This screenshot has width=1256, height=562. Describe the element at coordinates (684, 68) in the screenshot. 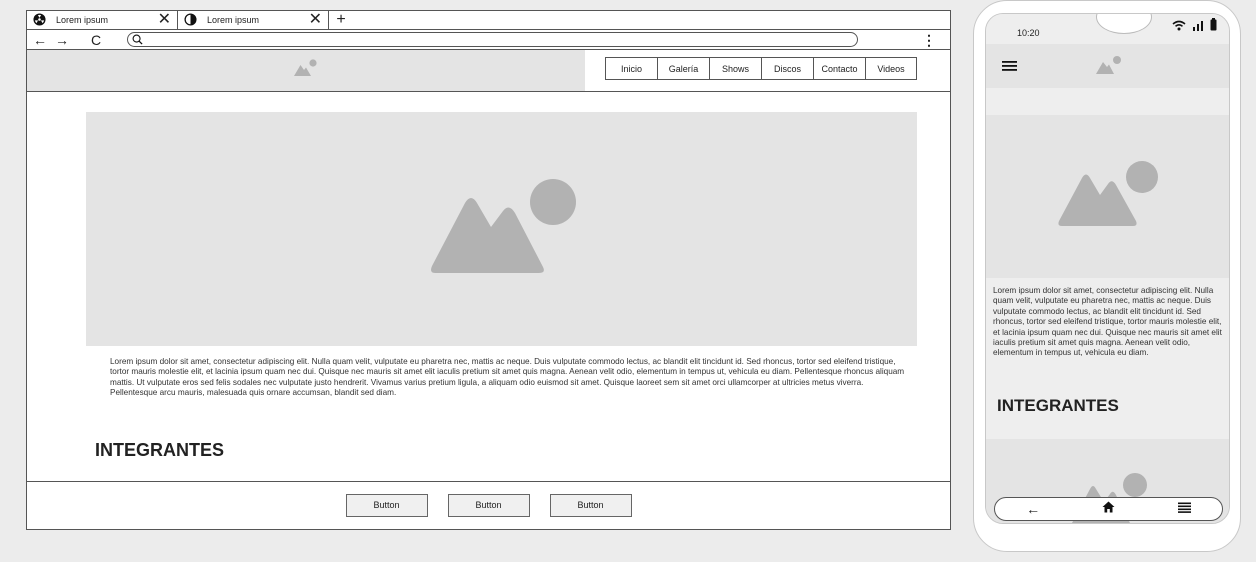

I see `nav-item-galeria: Galería` at that location.